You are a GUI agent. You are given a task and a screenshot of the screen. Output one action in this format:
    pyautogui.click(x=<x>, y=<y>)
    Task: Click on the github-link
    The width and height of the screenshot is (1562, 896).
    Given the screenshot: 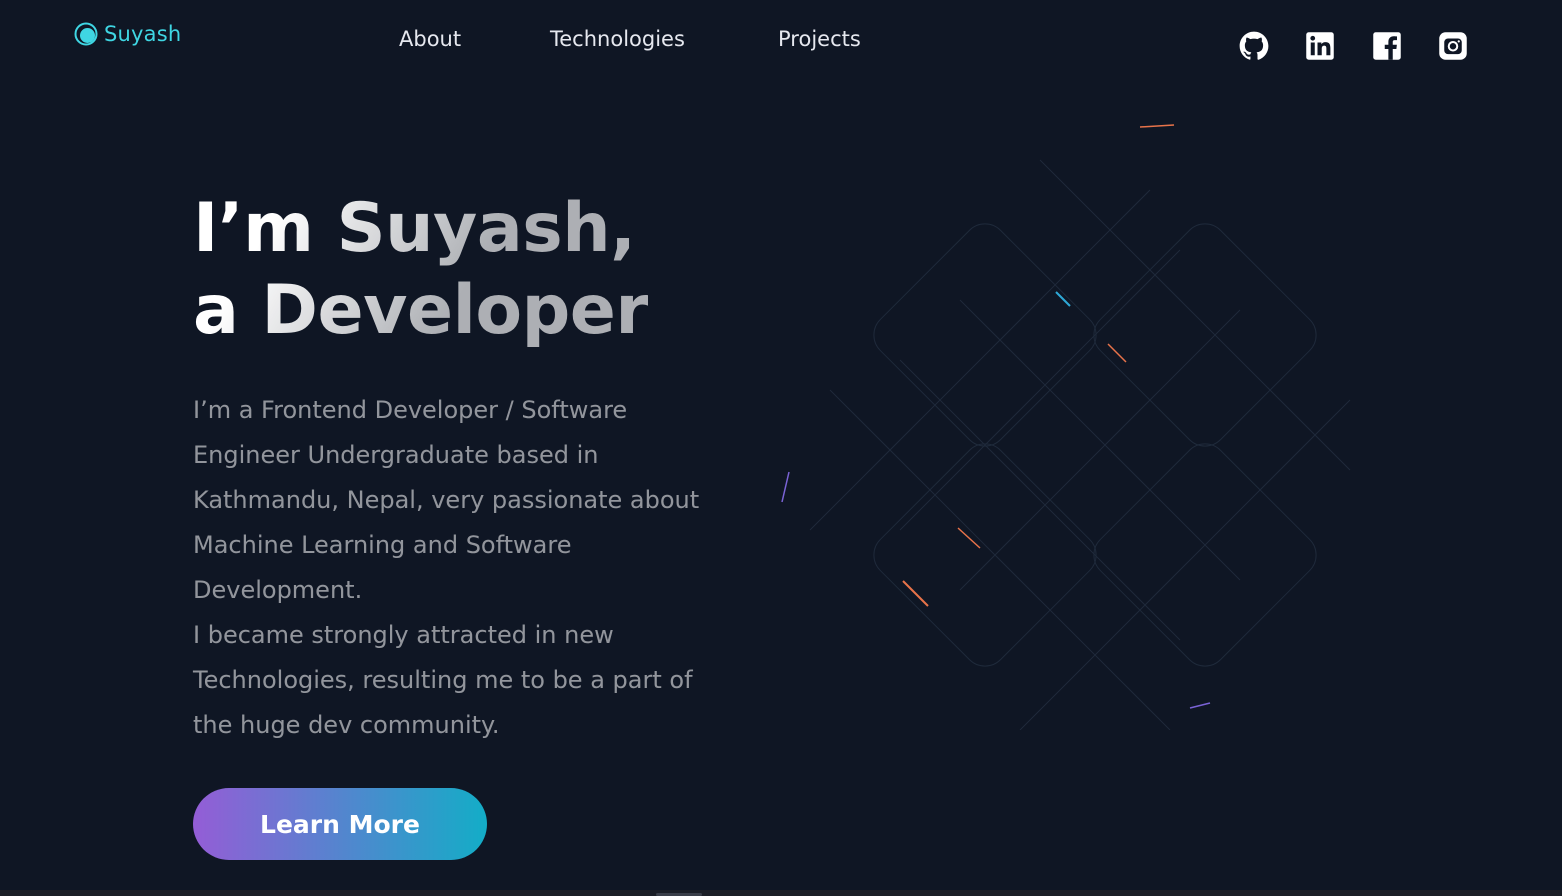 What is the action you would take?
    pyautogui.click(x=1254, y=46)
    